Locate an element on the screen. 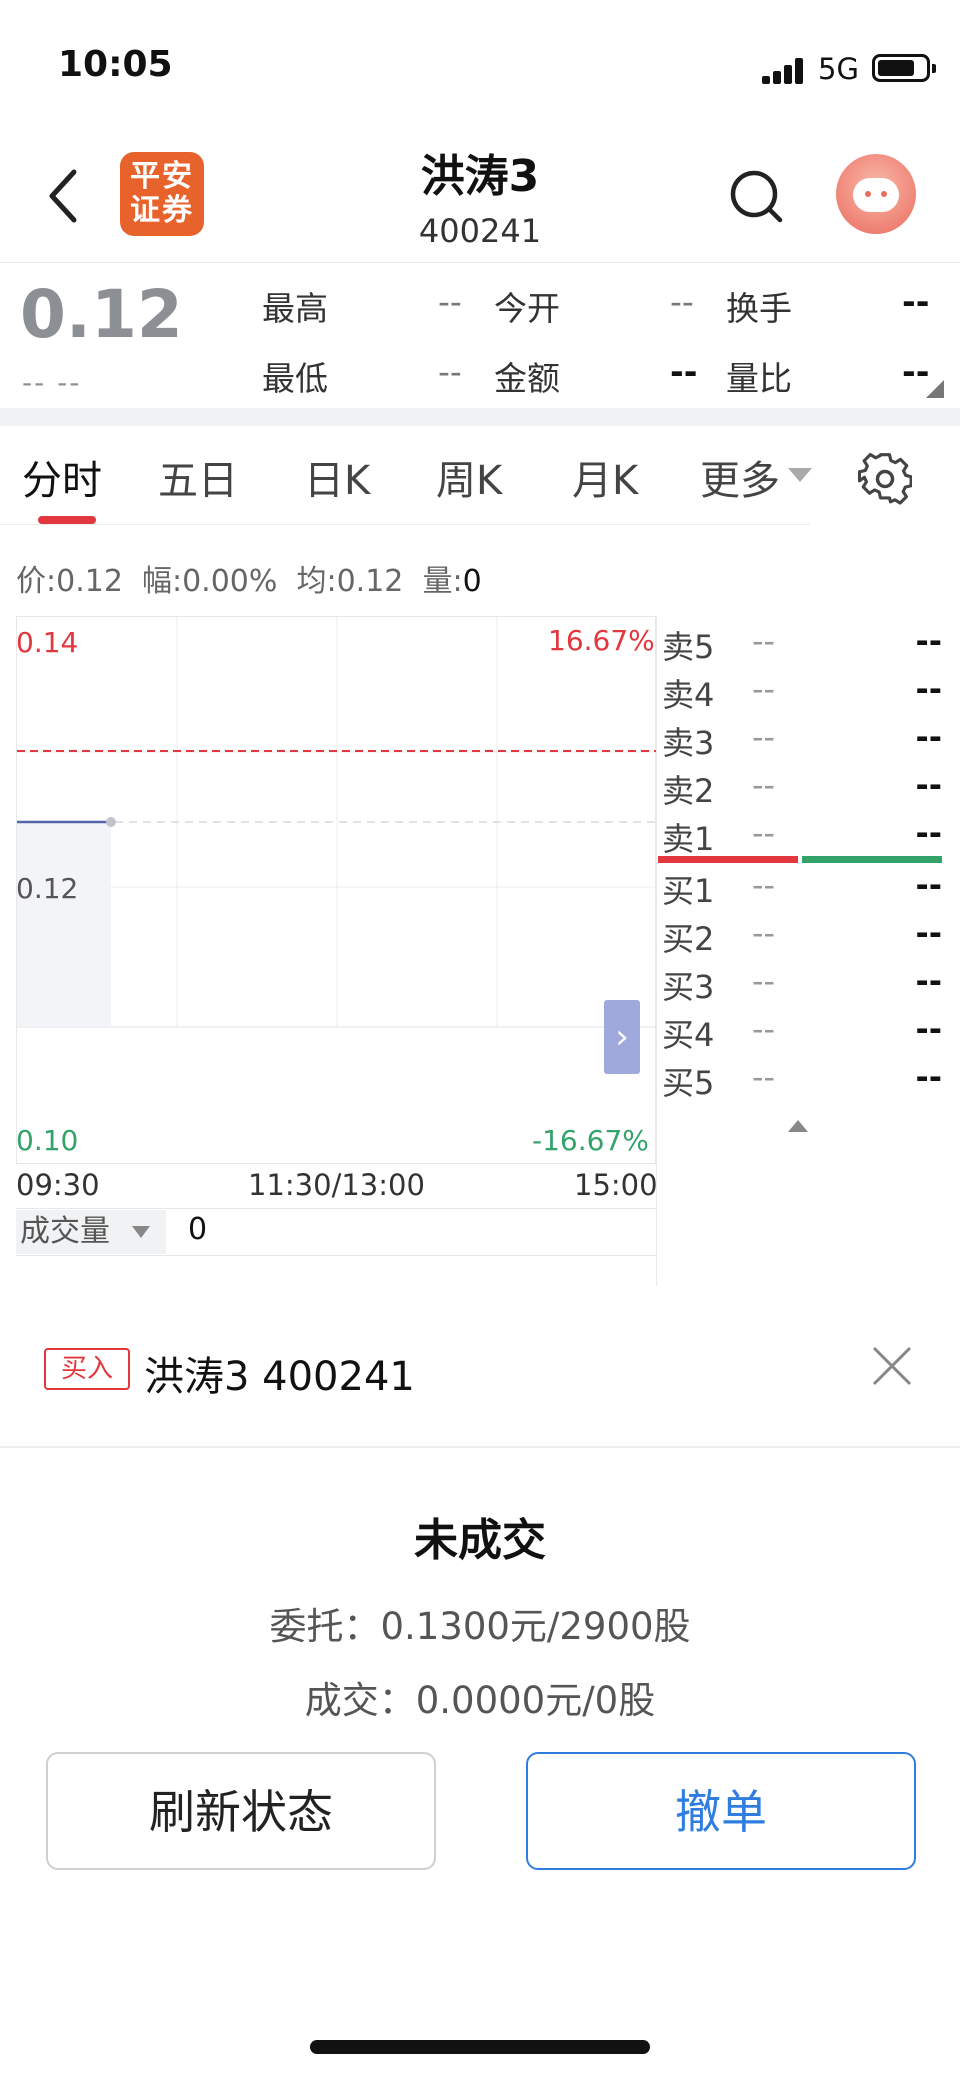  y-pct-bottom: -16.67% is located at coordinates (590, 1140).